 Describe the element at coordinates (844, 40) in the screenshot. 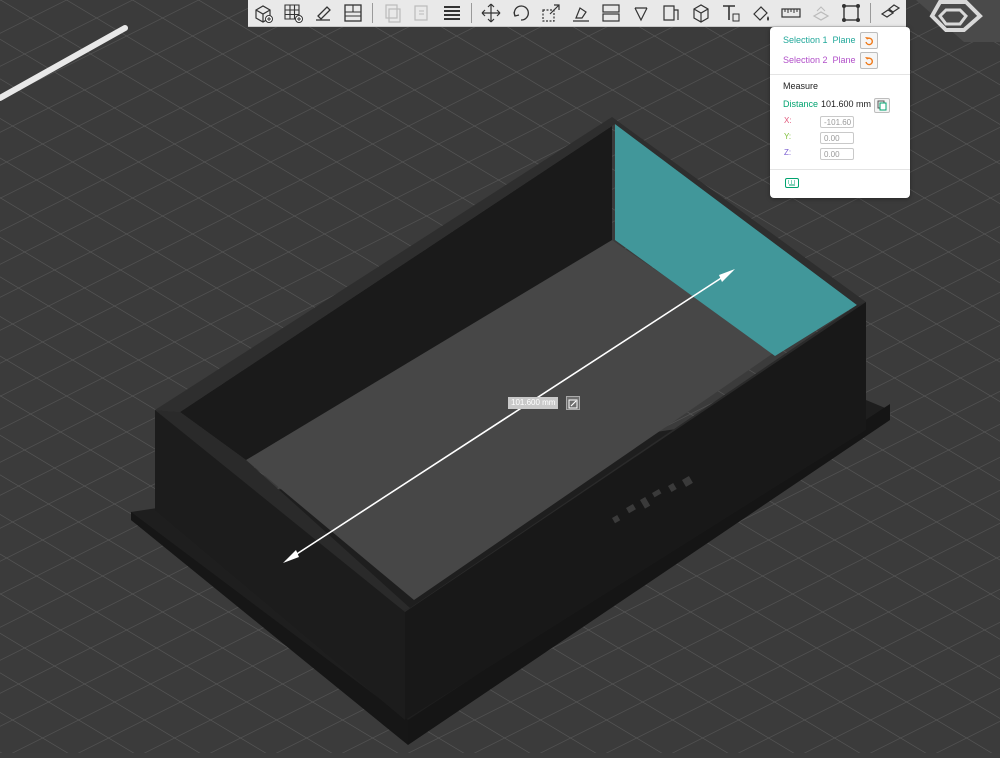

I see `selection-1-type: Plane` at that location.